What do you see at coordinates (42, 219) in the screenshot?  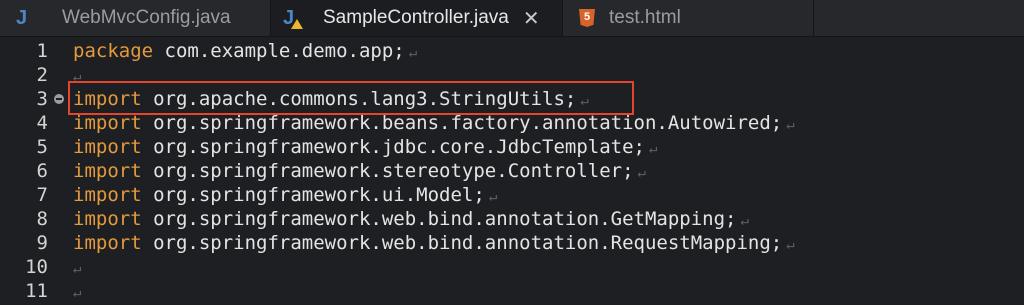 I see `line-number: 8` at bounding box center [42, 219].